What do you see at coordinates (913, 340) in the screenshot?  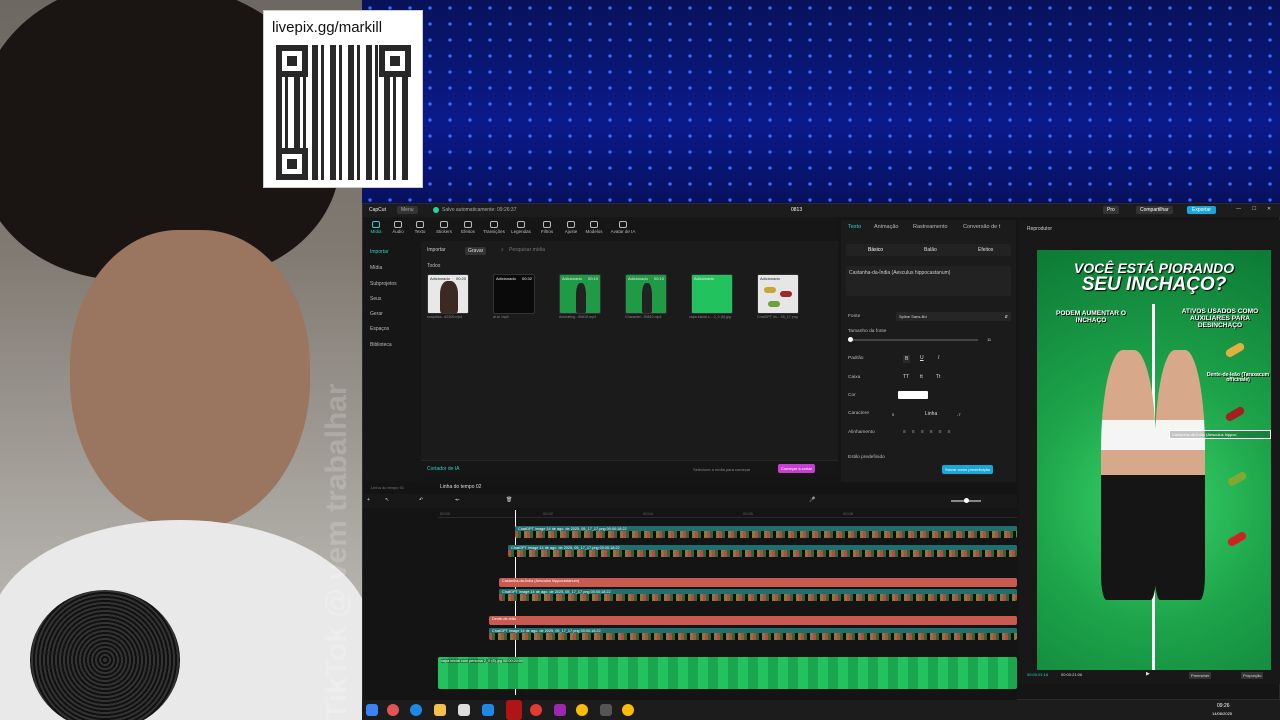 I see `size-slider` at bounding box center [913, 340].